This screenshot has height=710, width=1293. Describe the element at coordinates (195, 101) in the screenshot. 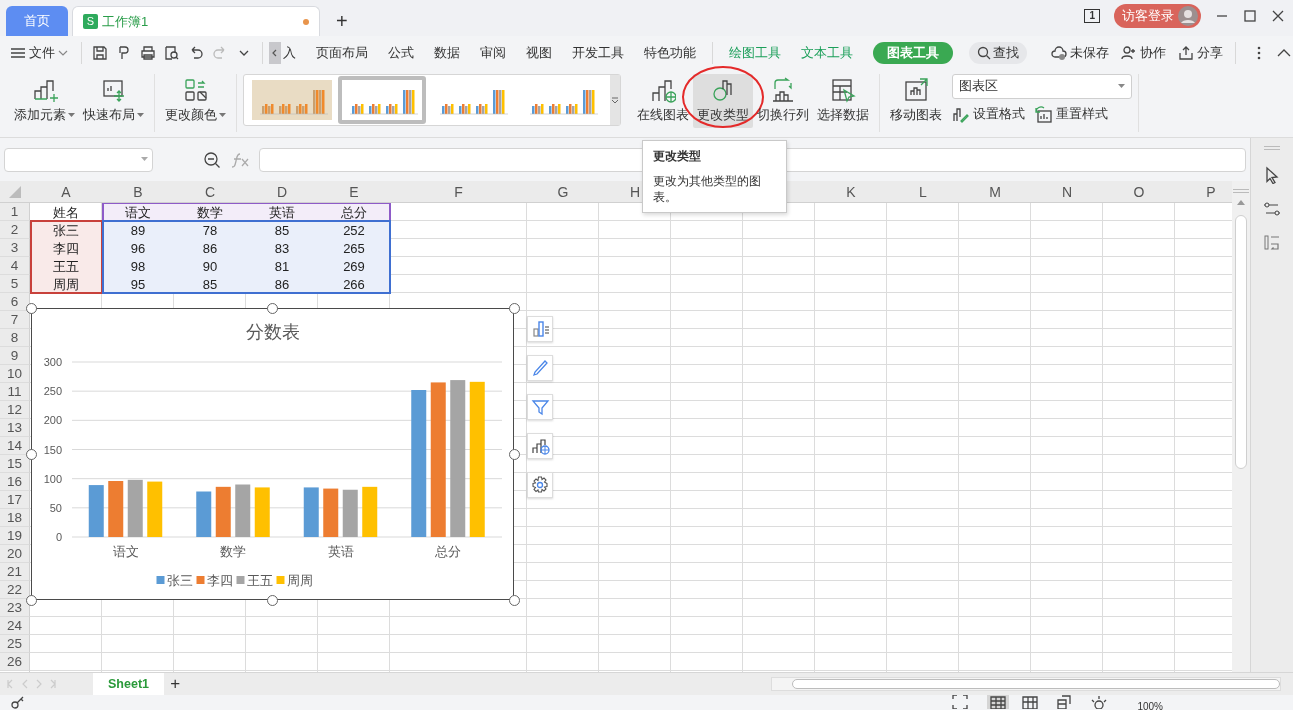

I see `ribbon-button: 更改颜色` at that location.